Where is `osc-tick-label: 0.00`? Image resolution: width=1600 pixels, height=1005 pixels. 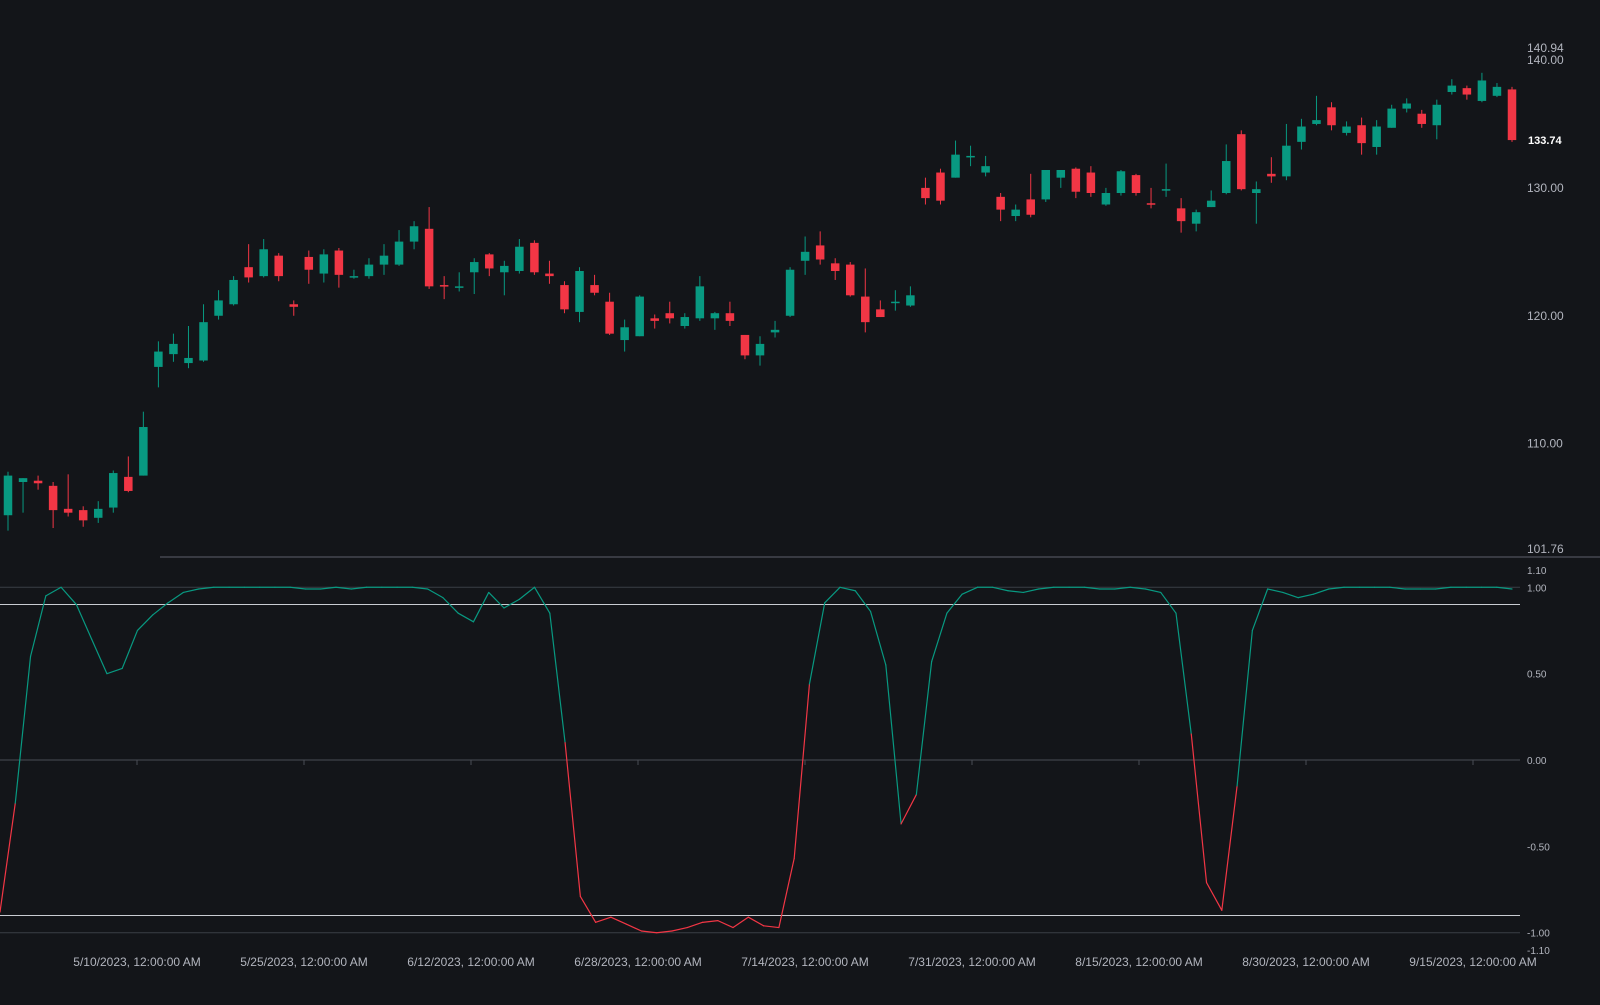 osc-tick-label: 0.00 is located at coordinates (1537, 761).